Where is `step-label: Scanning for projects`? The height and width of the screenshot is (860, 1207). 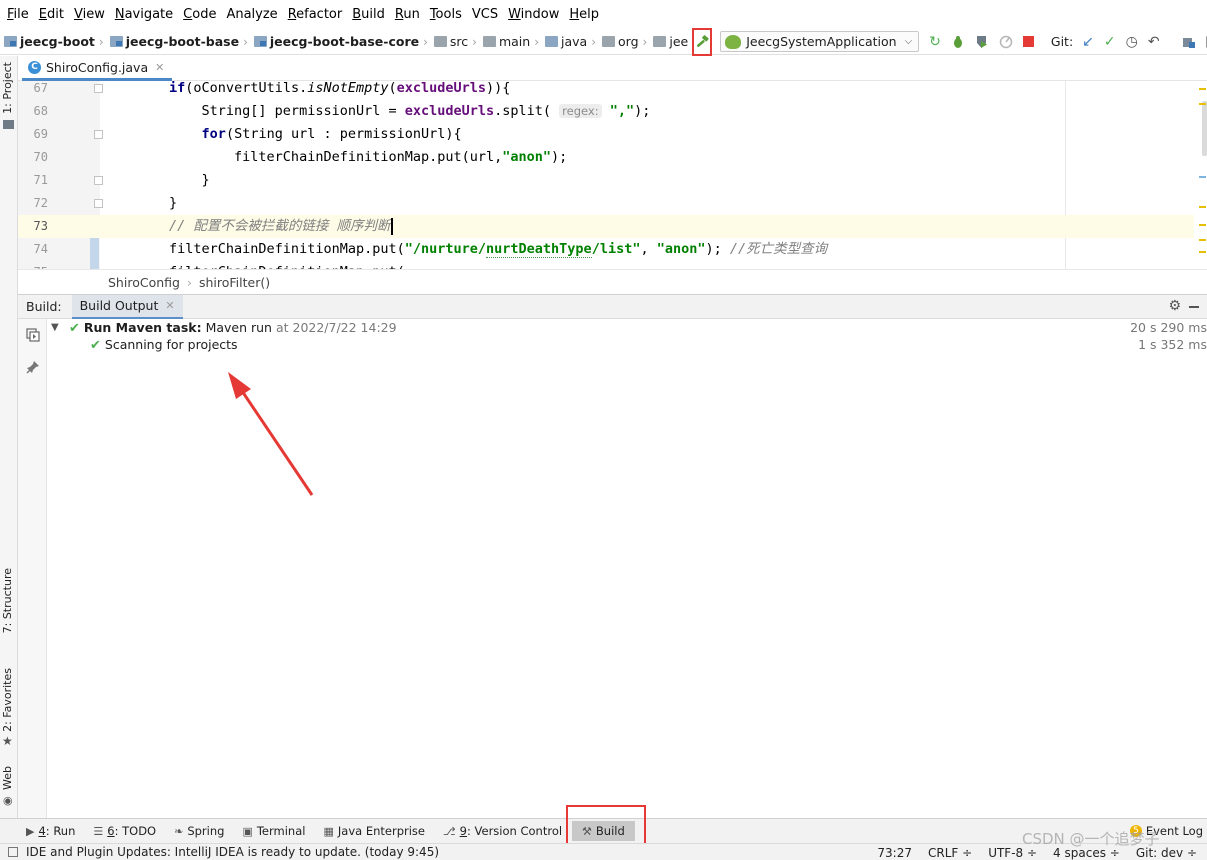 step-label: Scanning for projects is located at coordinates (171, 344).